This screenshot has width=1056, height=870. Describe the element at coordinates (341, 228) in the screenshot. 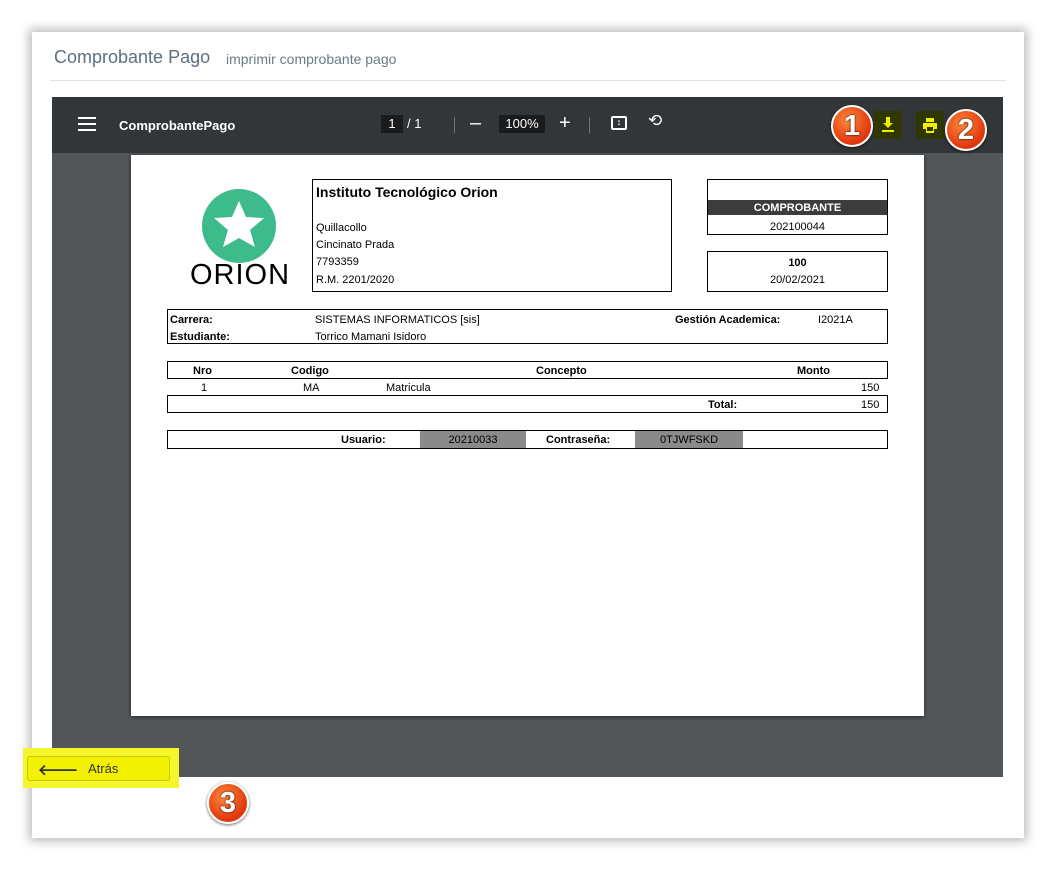

I see `institute-city: Quillacollo` at that location.